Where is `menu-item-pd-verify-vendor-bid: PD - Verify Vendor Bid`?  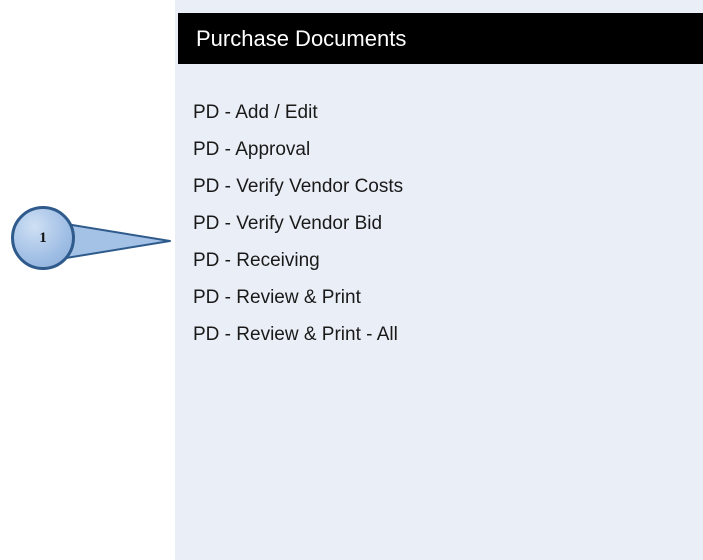
menu-item-pd-verify-vendor-bid: PD - Verify Vendor Bid is located at coordinates (298, 223).